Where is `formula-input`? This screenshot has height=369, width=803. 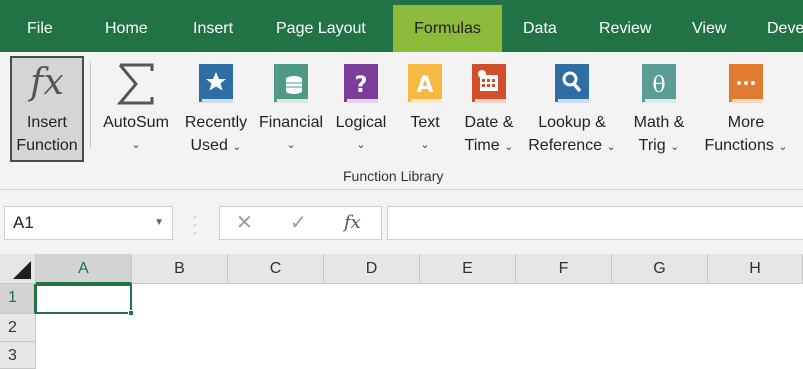
formula-input is located at coordinates (595, 223).